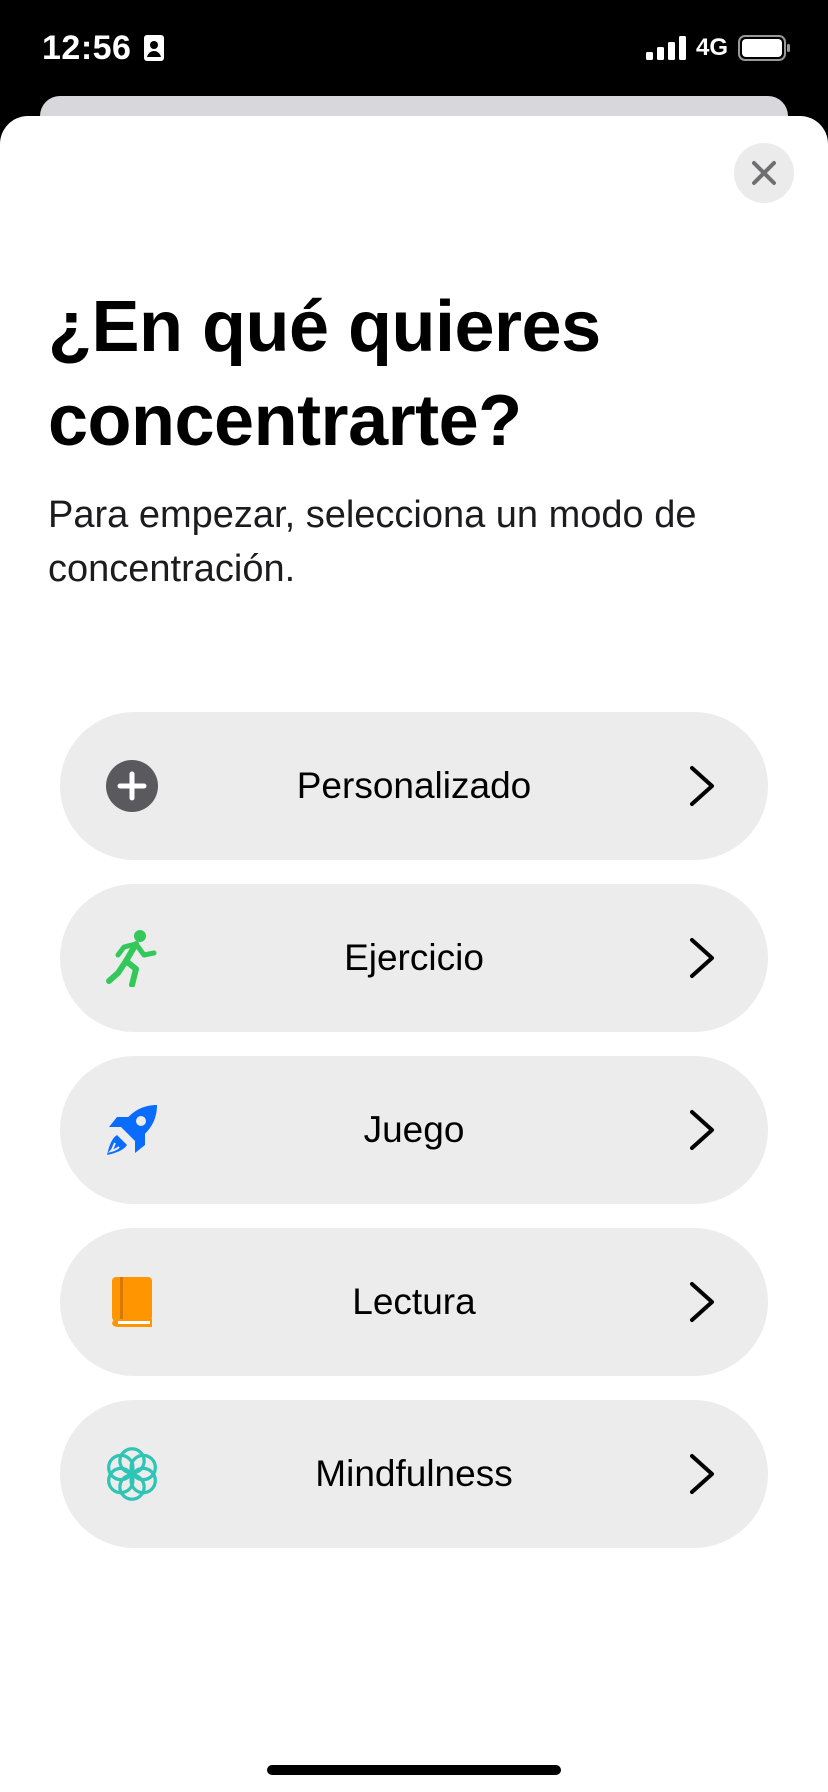 This screenshot has height=1792, width=828. What do you see at coordinates (132, 1474) in the screenshot?
I see `flower-icon` at bounding box center [132, 1474].